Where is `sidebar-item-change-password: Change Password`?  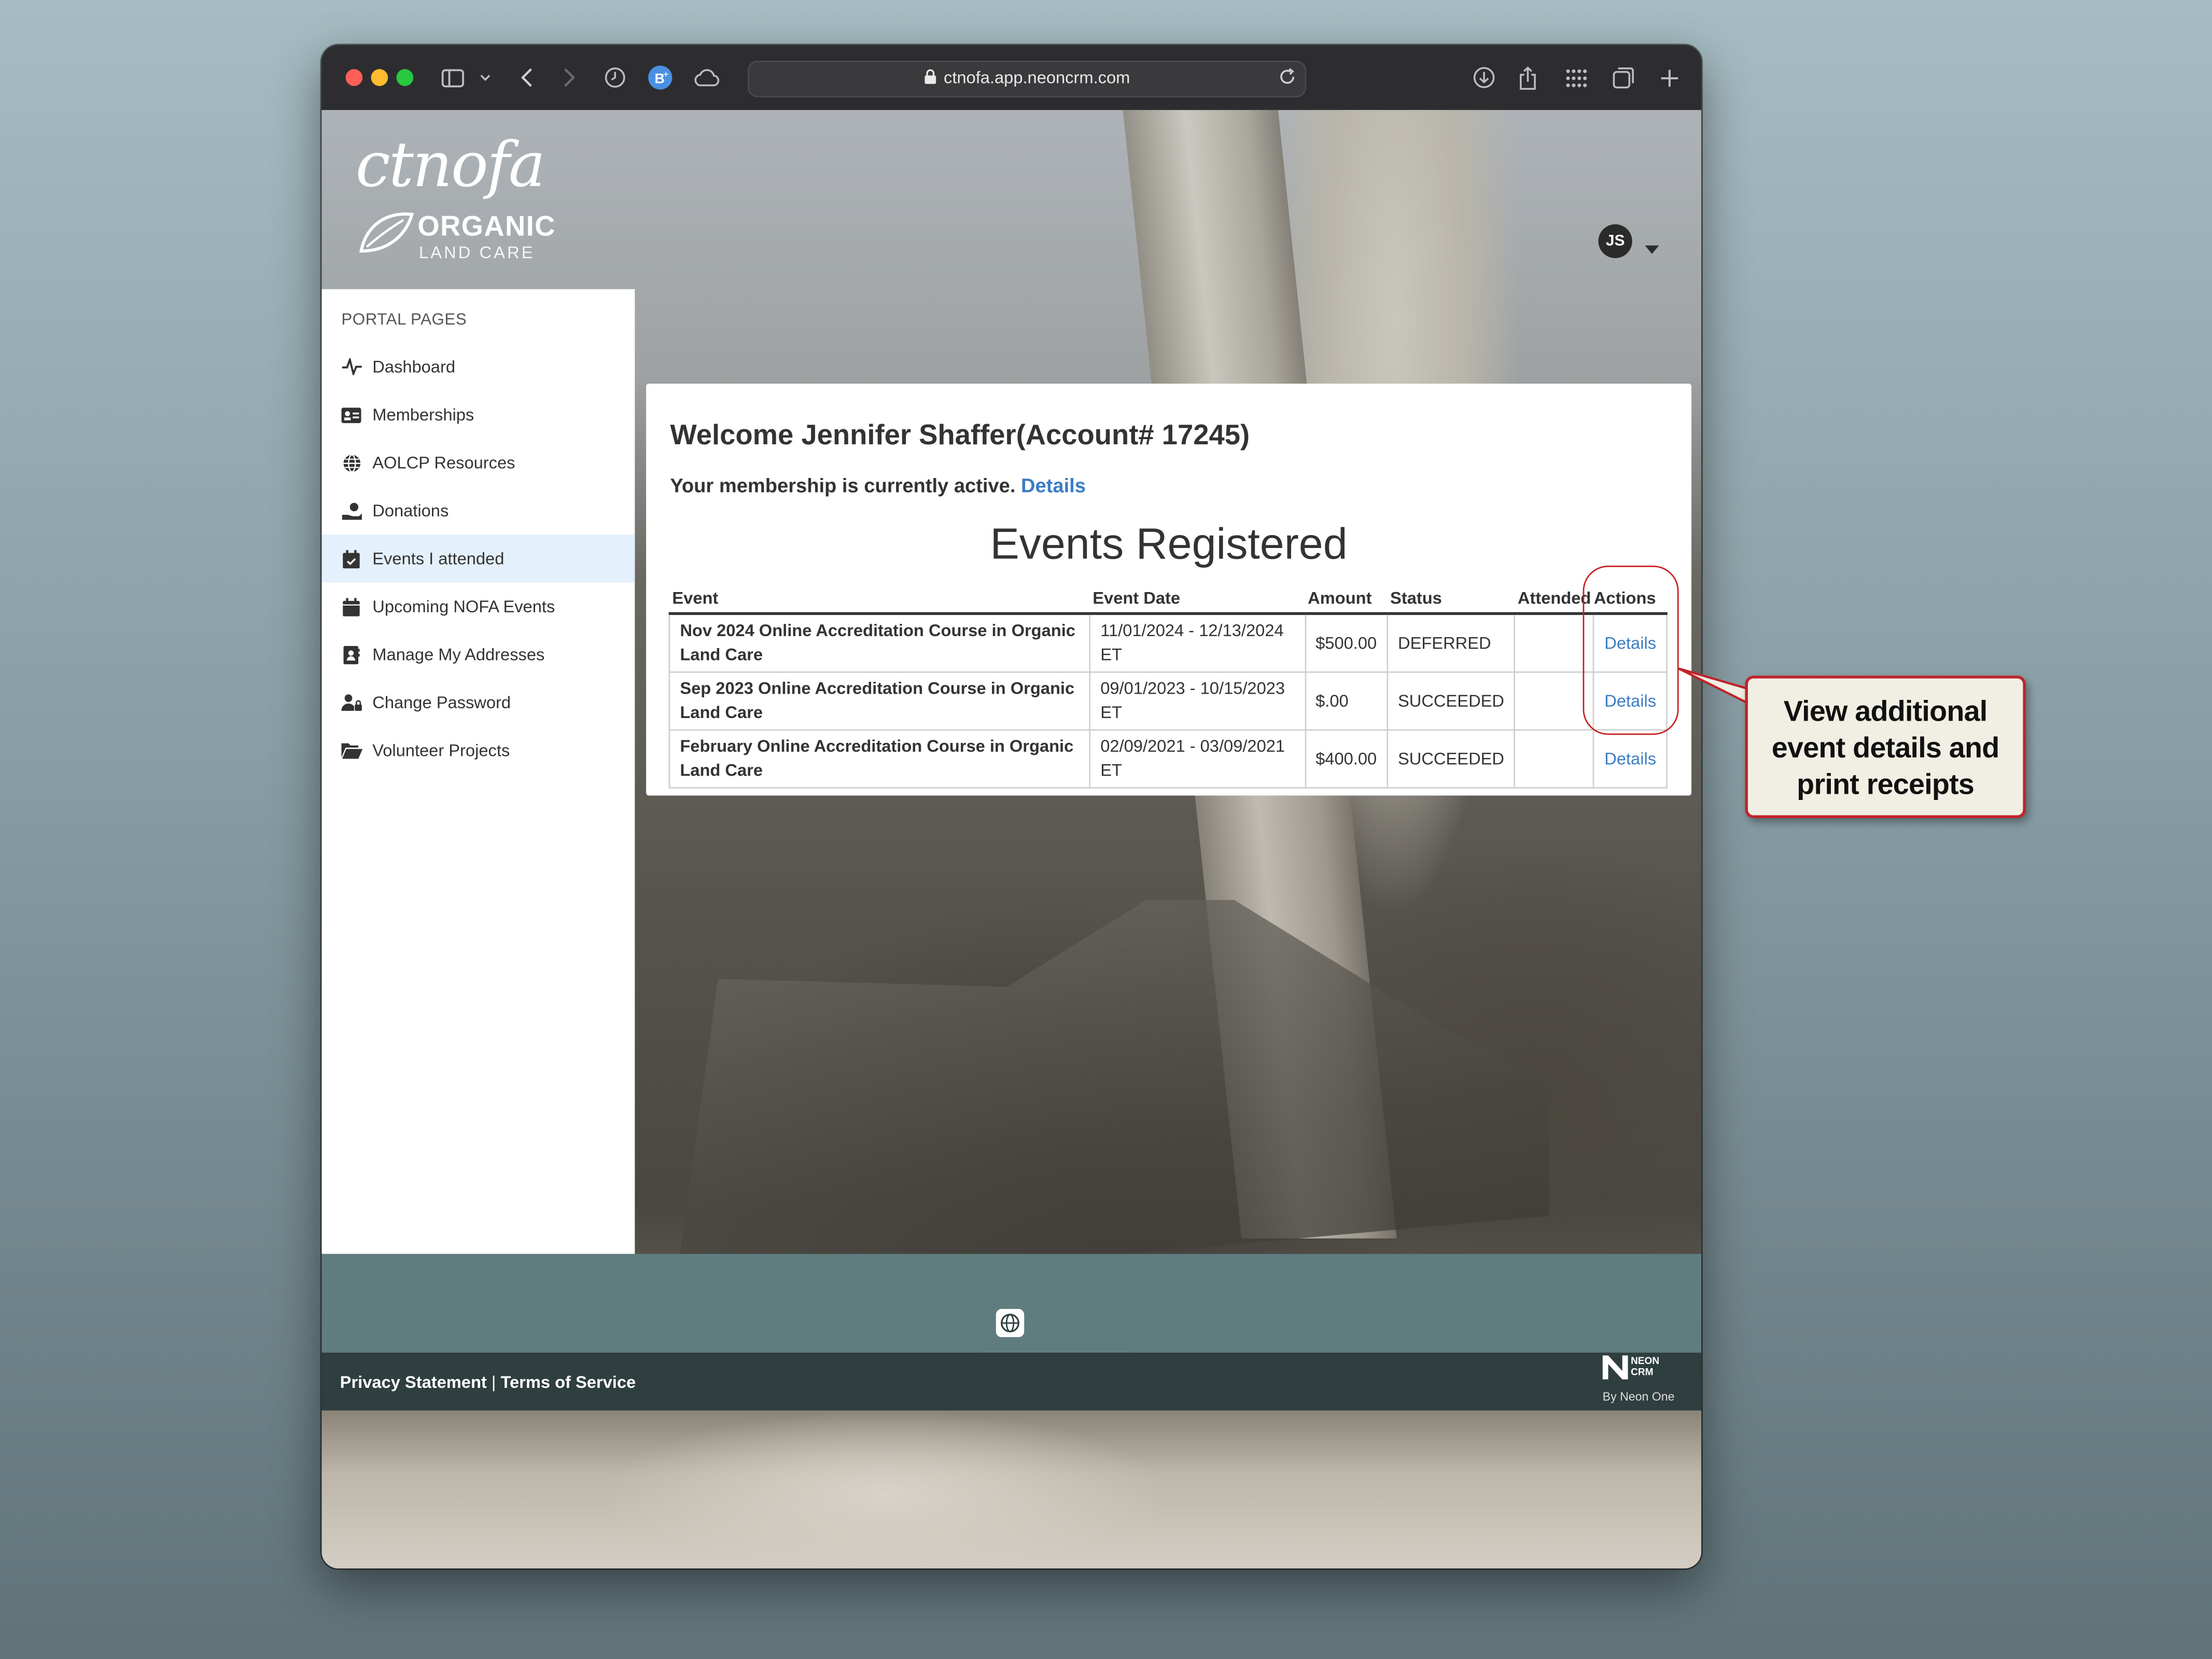
sidebar-item-change-password: Change Password is located at coordinates (478, 703).